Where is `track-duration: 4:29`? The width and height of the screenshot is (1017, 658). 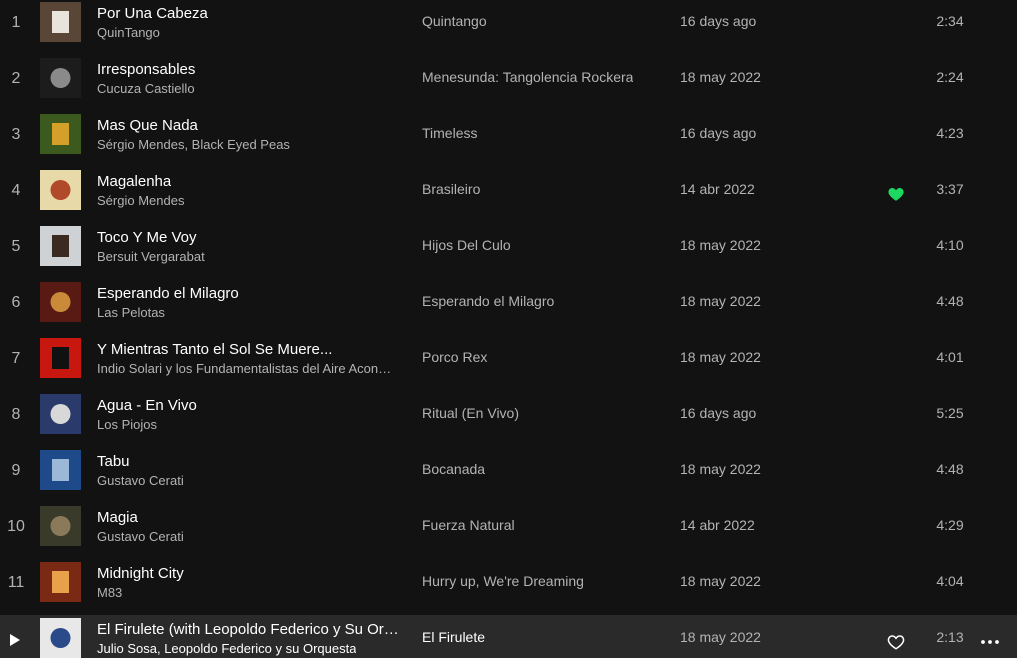 track-duration: 4:29 is located at coordinates (950, 525).